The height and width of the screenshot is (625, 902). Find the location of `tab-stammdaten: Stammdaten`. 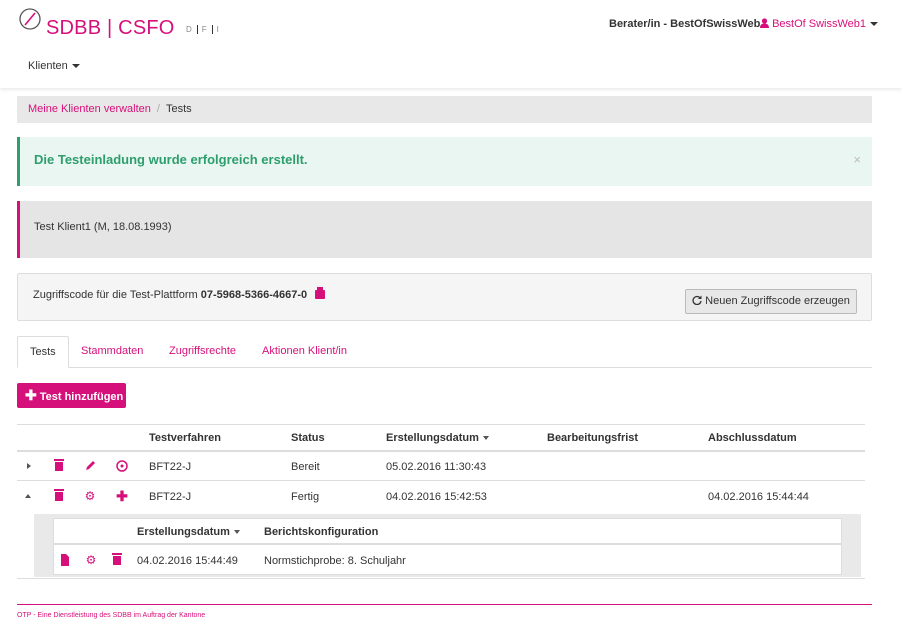

tab-stammdaten: Stammdaten is located at coordinates (112, 352).